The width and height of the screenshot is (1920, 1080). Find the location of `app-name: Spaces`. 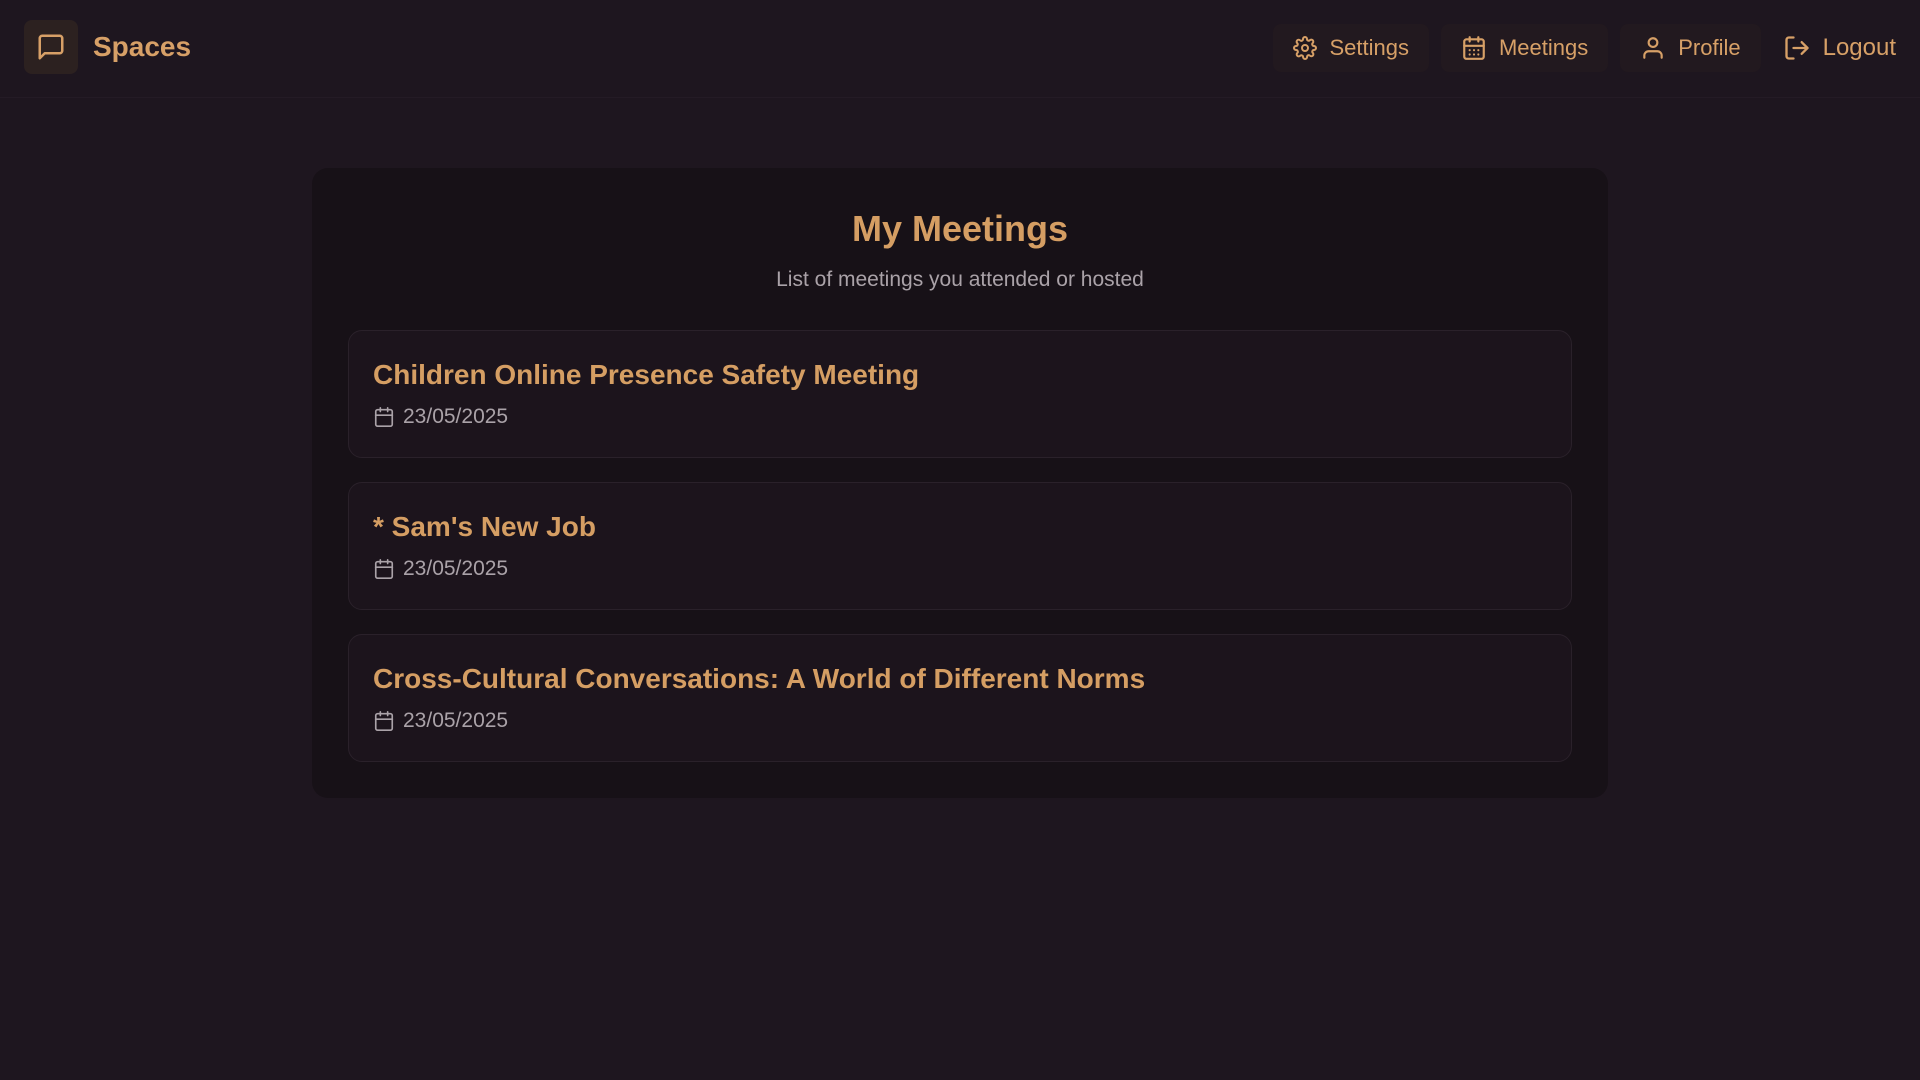

app-name: Spaces is located at coordinates (142, 46).